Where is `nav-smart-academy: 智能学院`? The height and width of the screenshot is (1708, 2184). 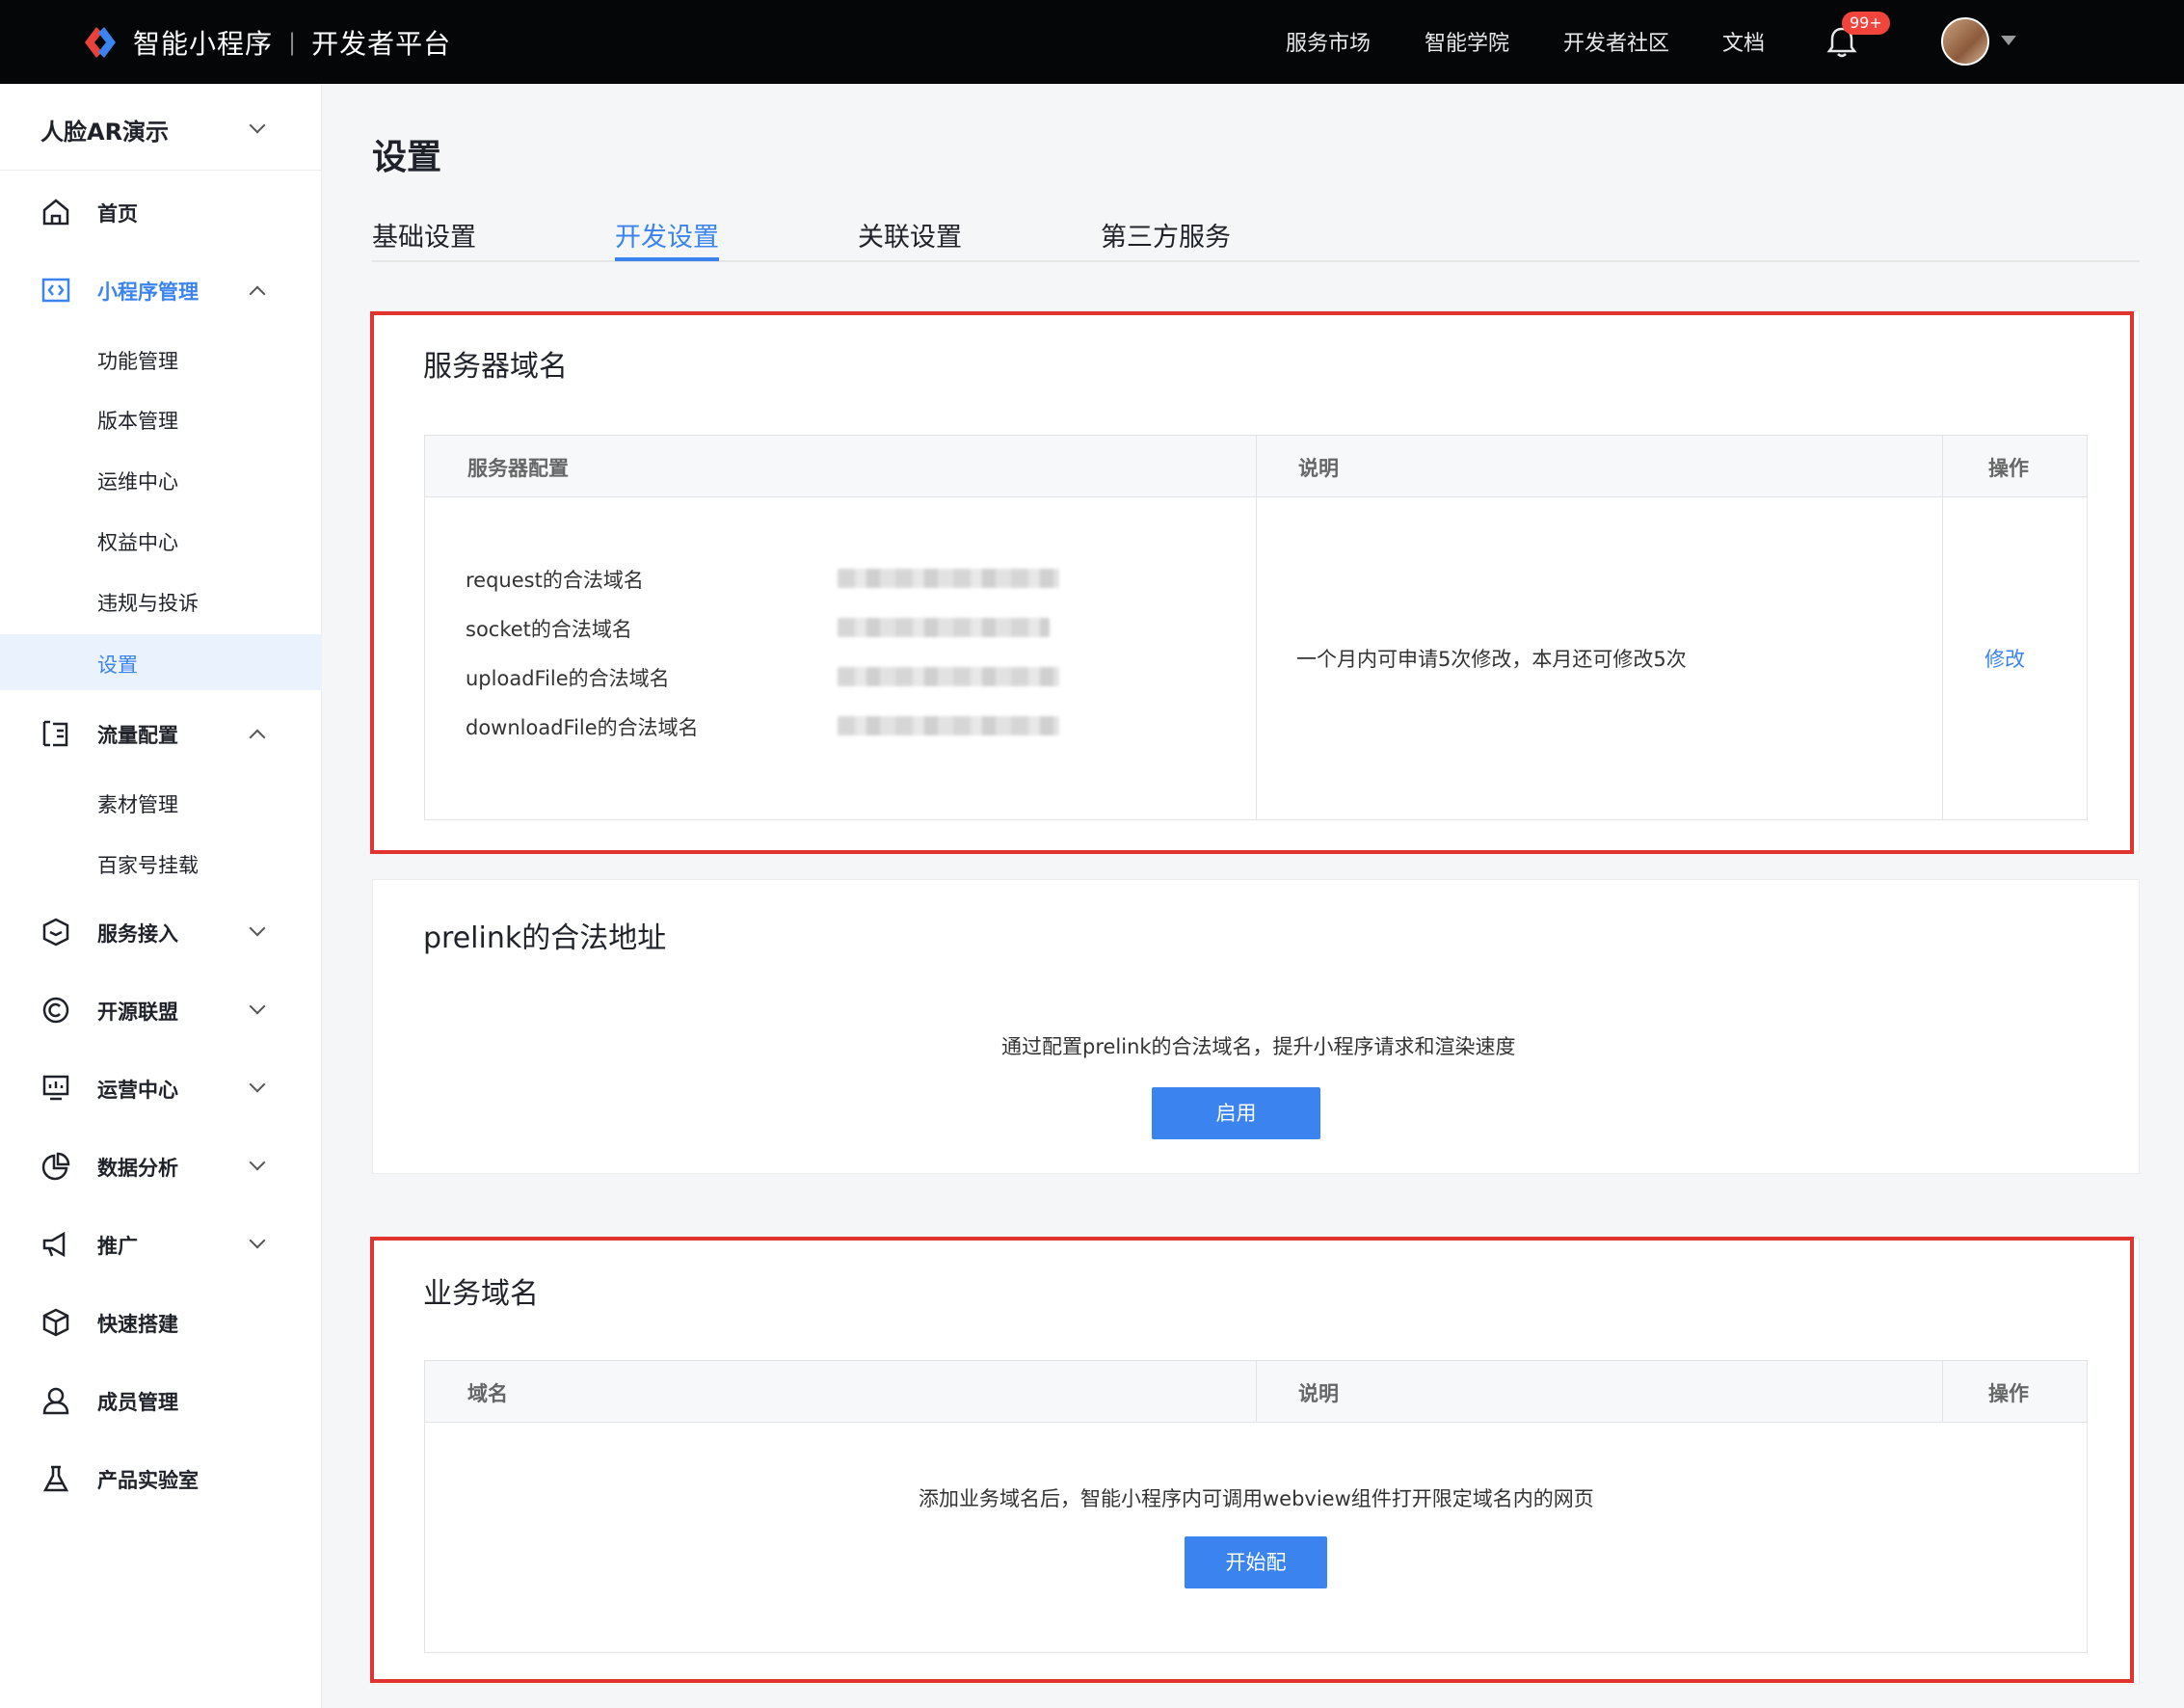 nav-smart-academy: 智能学院 is located at coordinates (1467, 41).